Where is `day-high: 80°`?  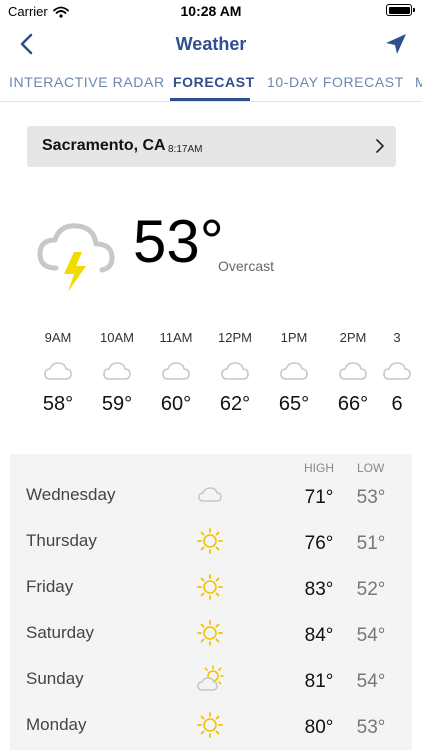
day-high: 80° is located at coordinates (319, 727).